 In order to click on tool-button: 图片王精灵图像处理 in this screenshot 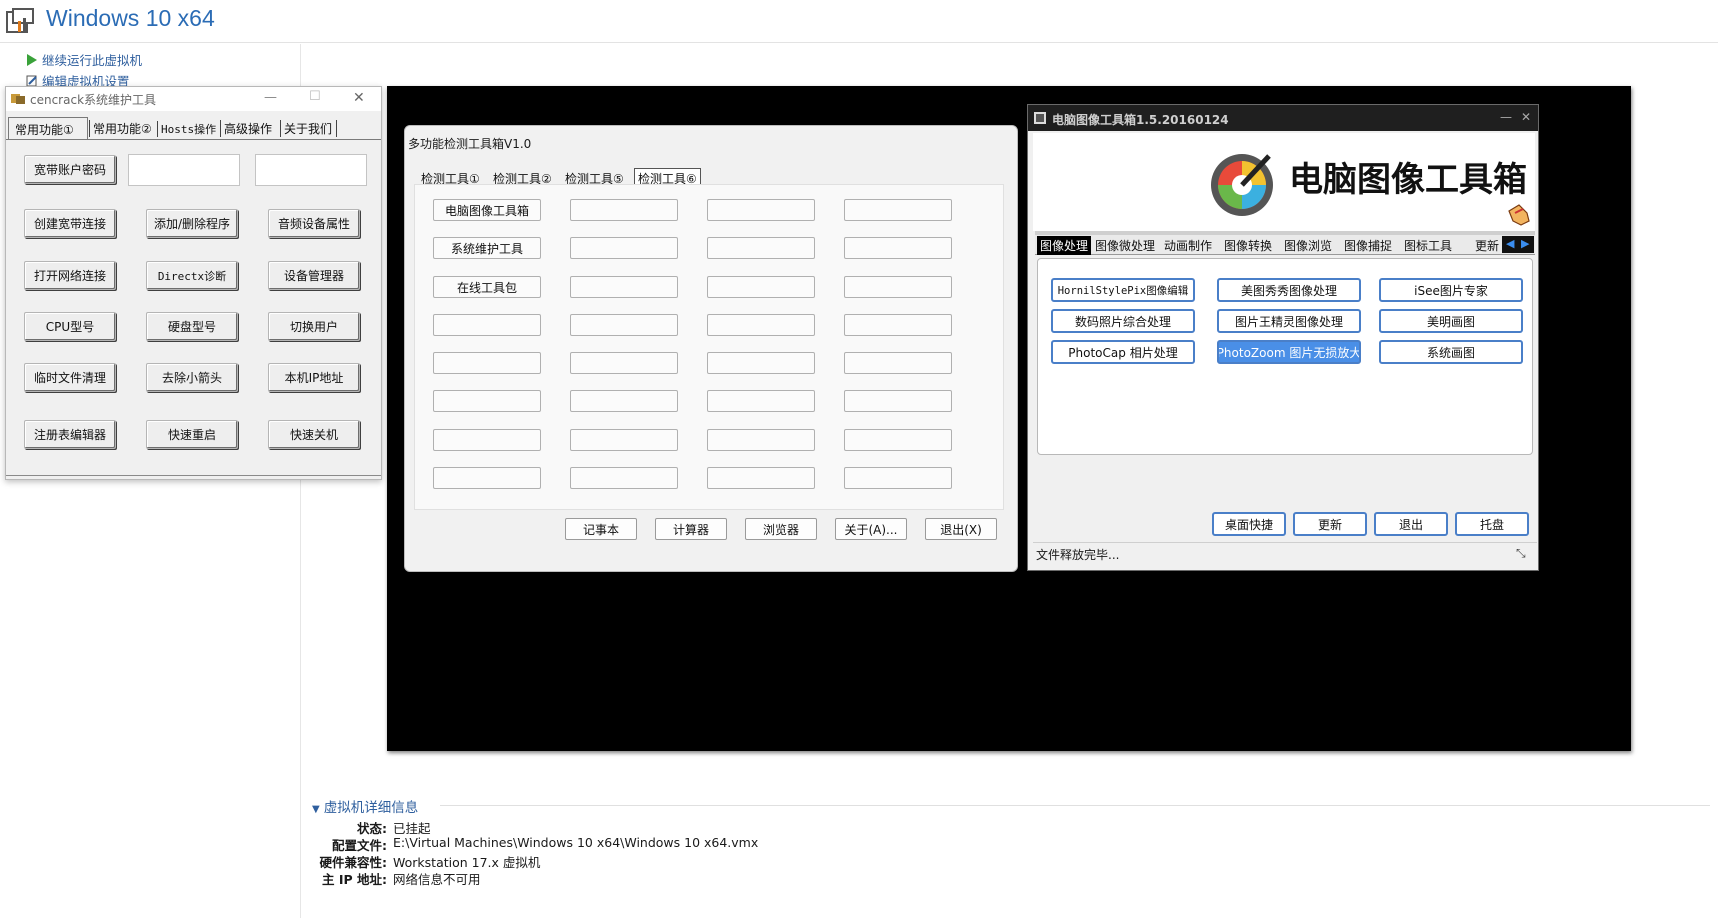, I will do `click(1289, 321)`.